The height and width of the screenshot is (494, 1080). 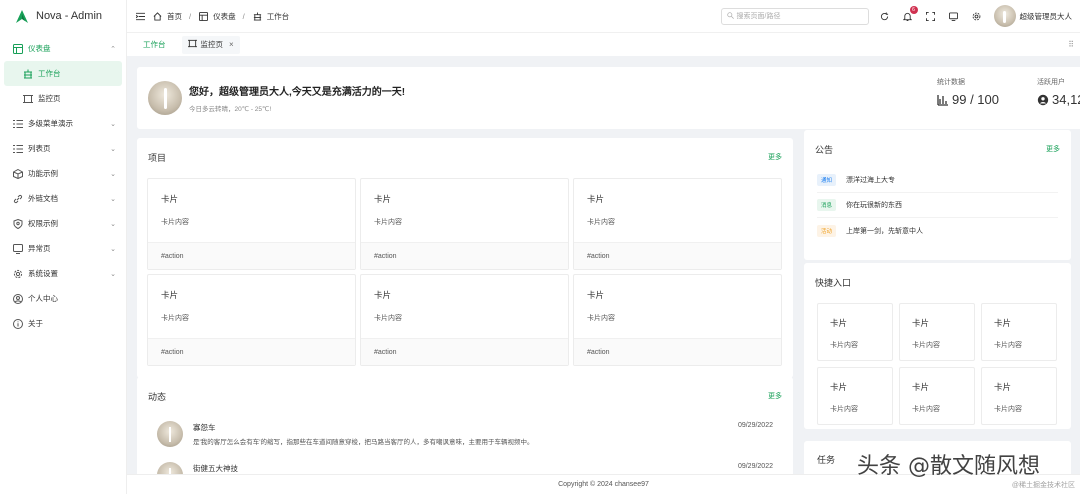 I want to click on sidebar-item-monitor: 监控页, so click(x=63, y=98).